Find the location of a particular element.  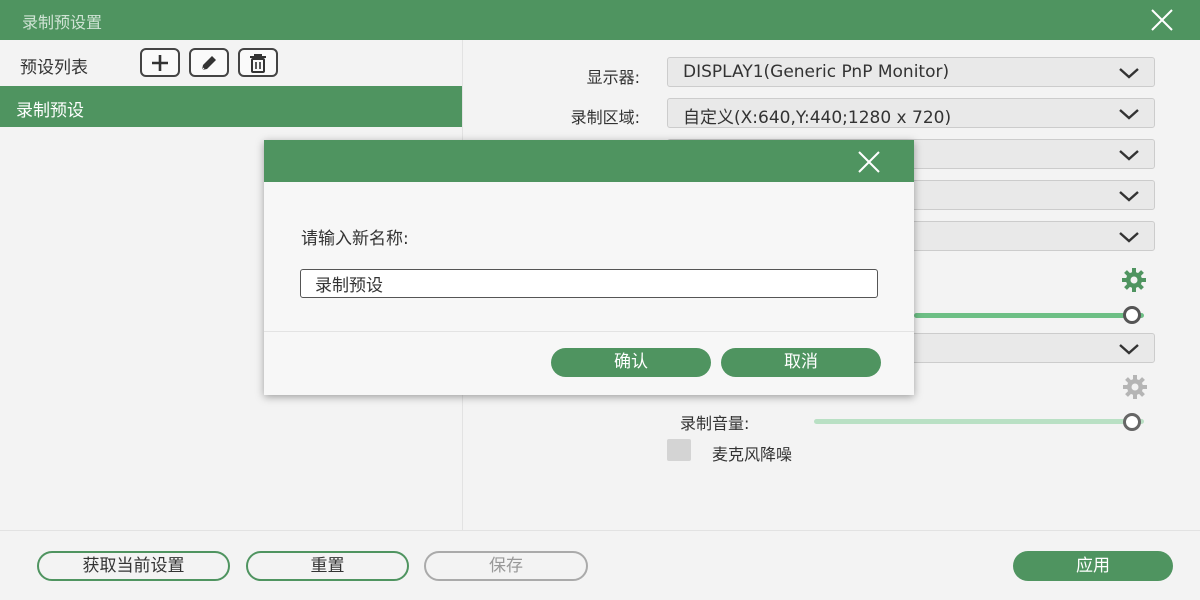

record-volume-knob is located at coordinates (1132, 422).